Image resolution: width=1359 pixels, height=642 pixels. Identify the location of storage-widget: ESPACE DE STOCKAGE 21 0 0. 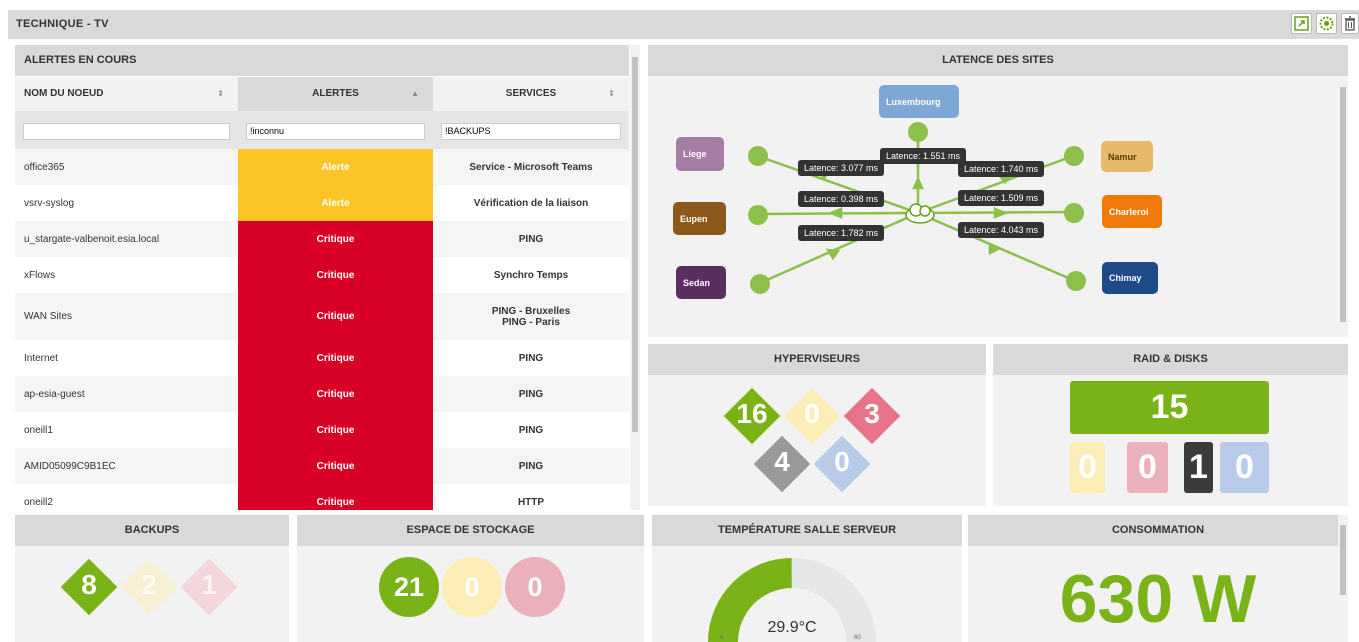
(470, 578).